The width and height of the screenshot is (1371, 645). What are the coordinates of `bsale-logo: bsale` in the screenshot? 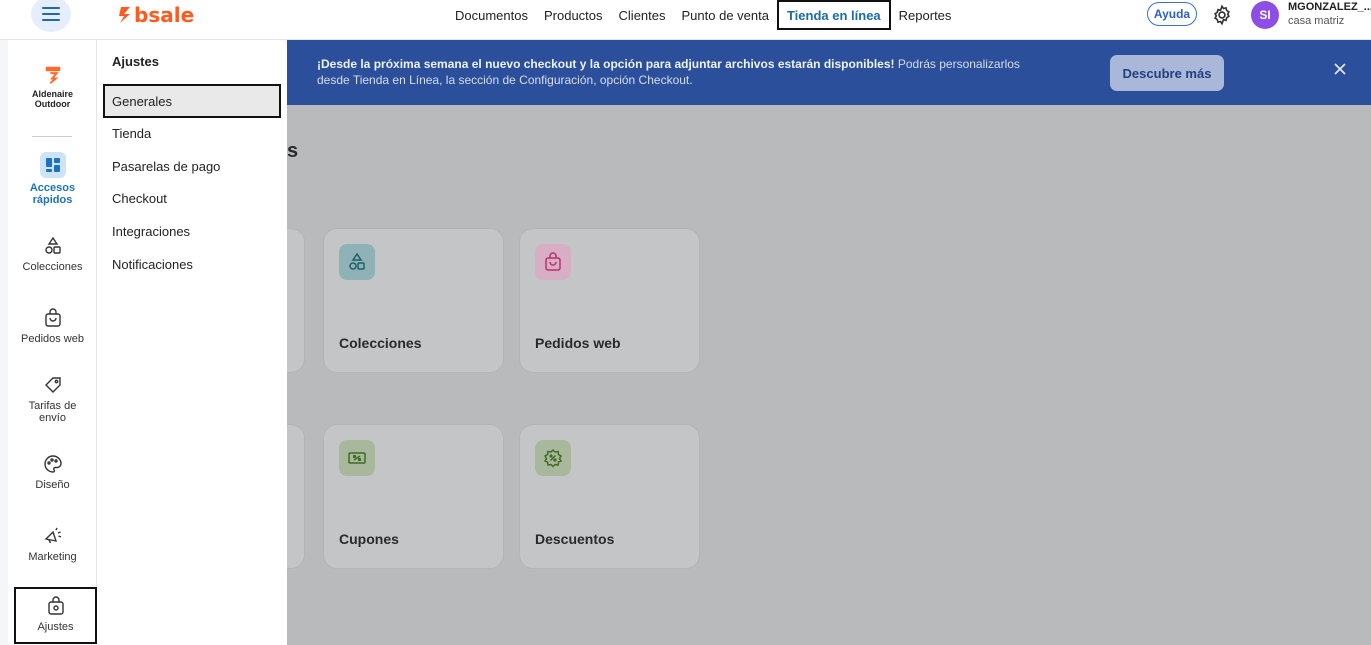 It's located at (156, 15).